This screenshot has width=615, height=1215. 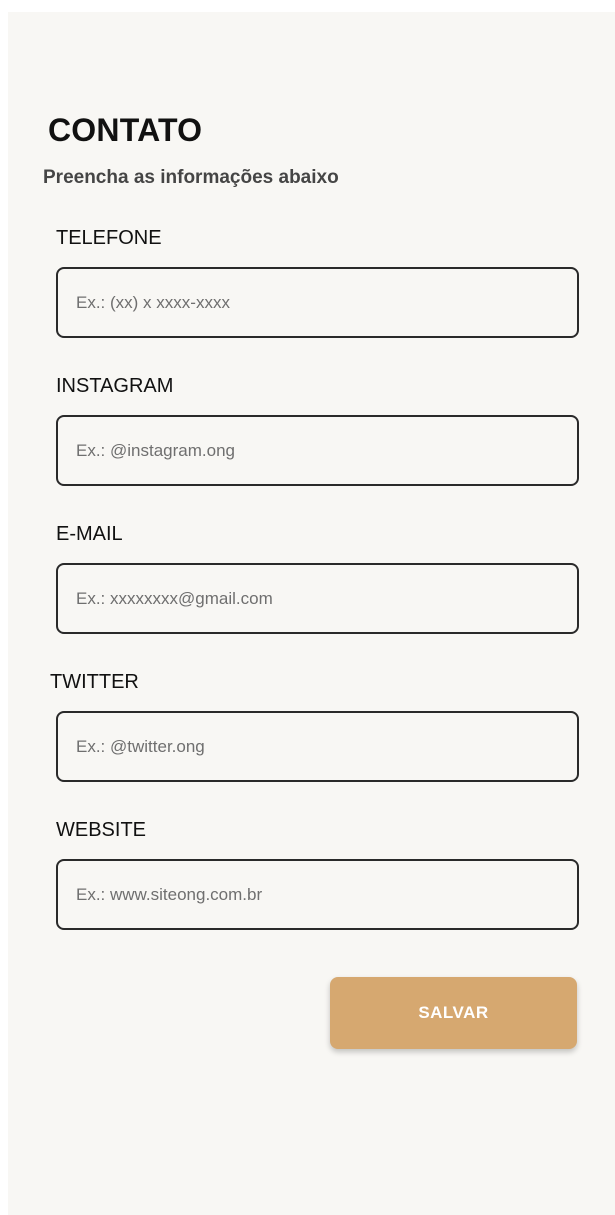 What do you see at coordinates (317, 450) in the screenshot?
I see `instagram-input` at bounding box center [317, 450].